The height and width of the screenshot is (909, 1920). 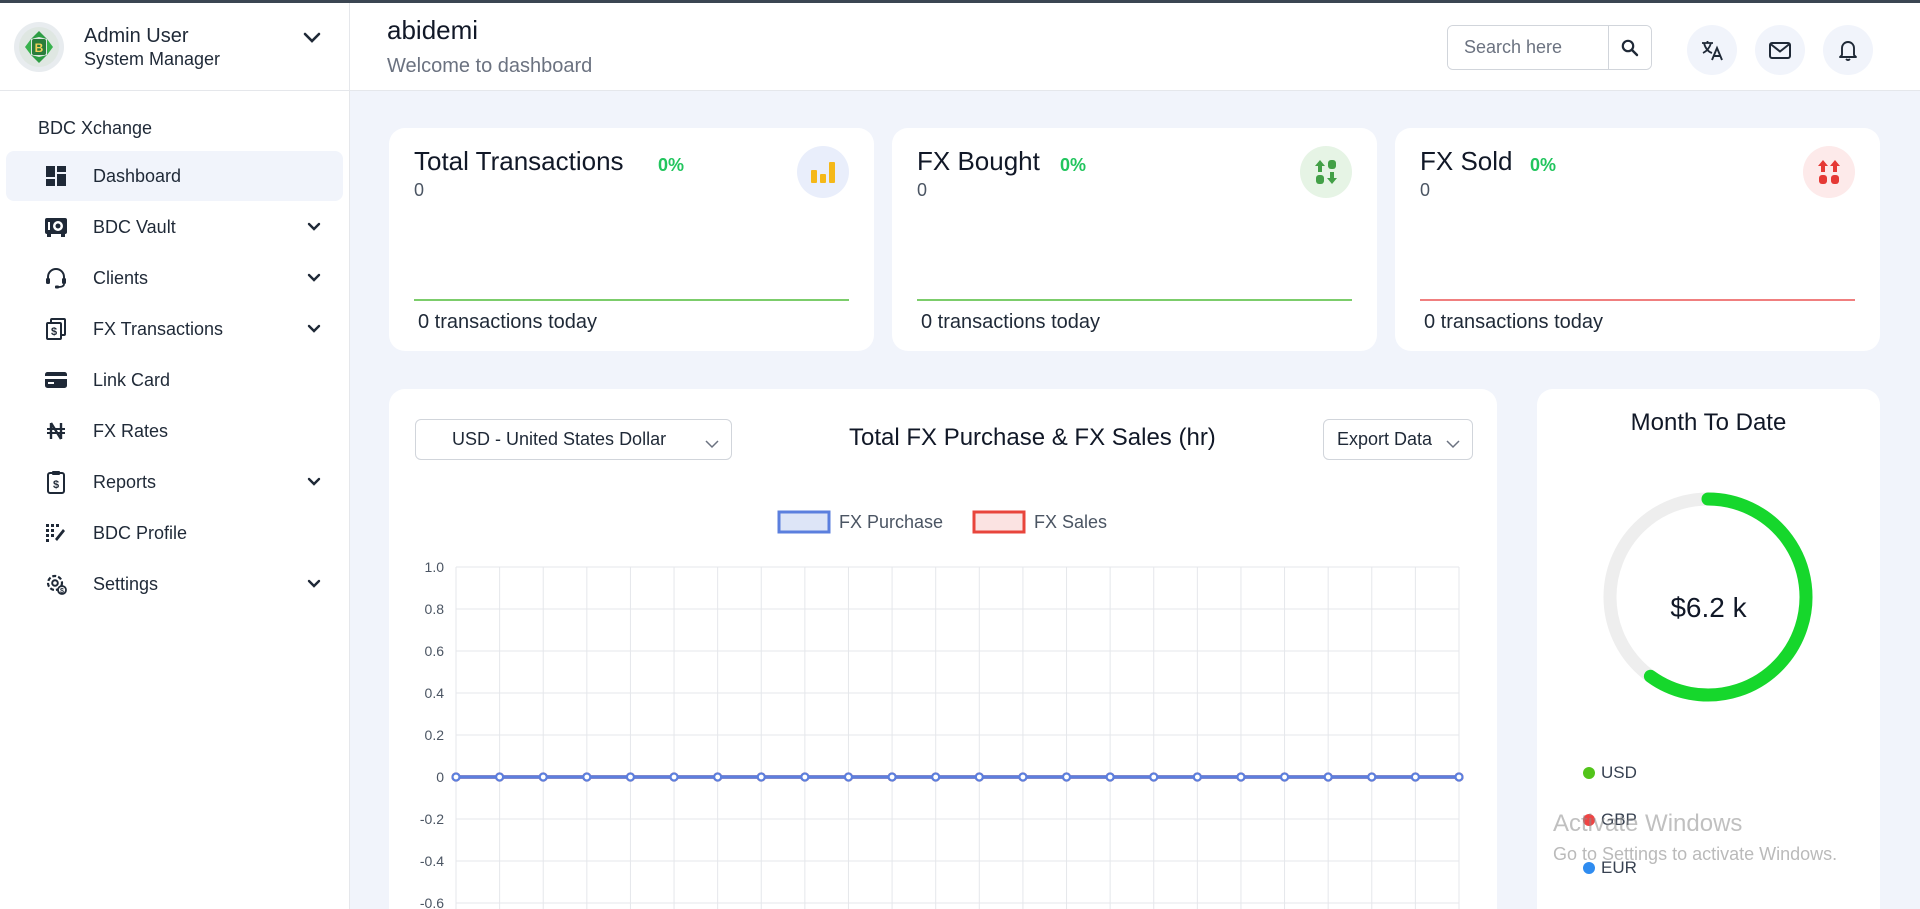 I want to click on sidebar-item-reports: $ Reports, so click(x=174, y=482).